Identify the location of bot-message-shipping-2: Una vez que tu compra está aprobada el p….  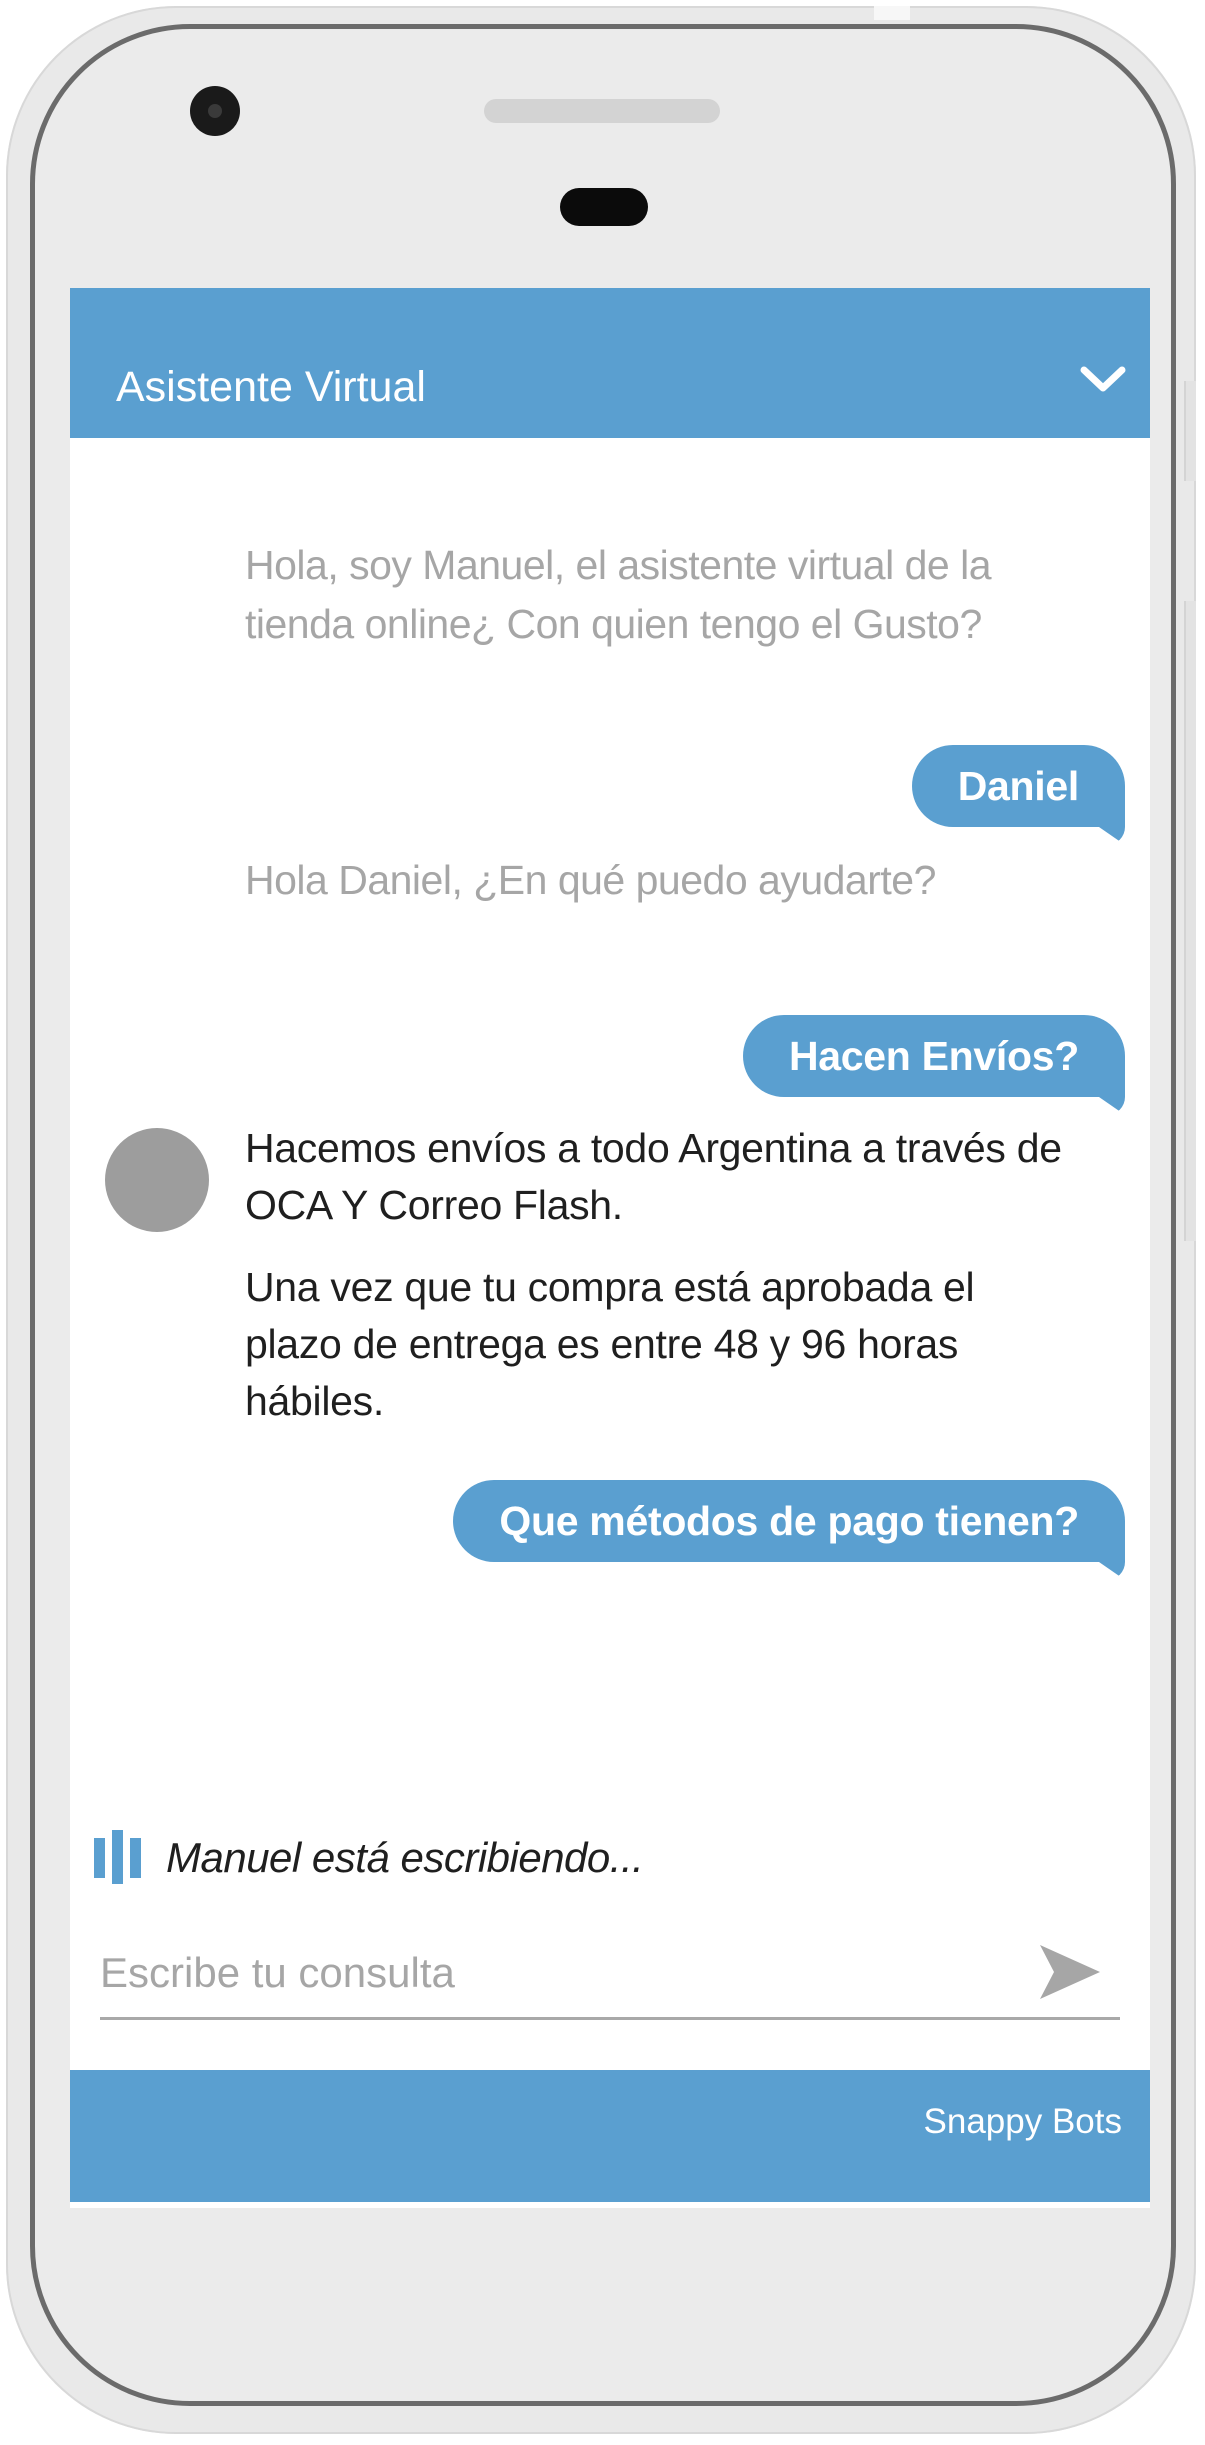
(610, 1344).